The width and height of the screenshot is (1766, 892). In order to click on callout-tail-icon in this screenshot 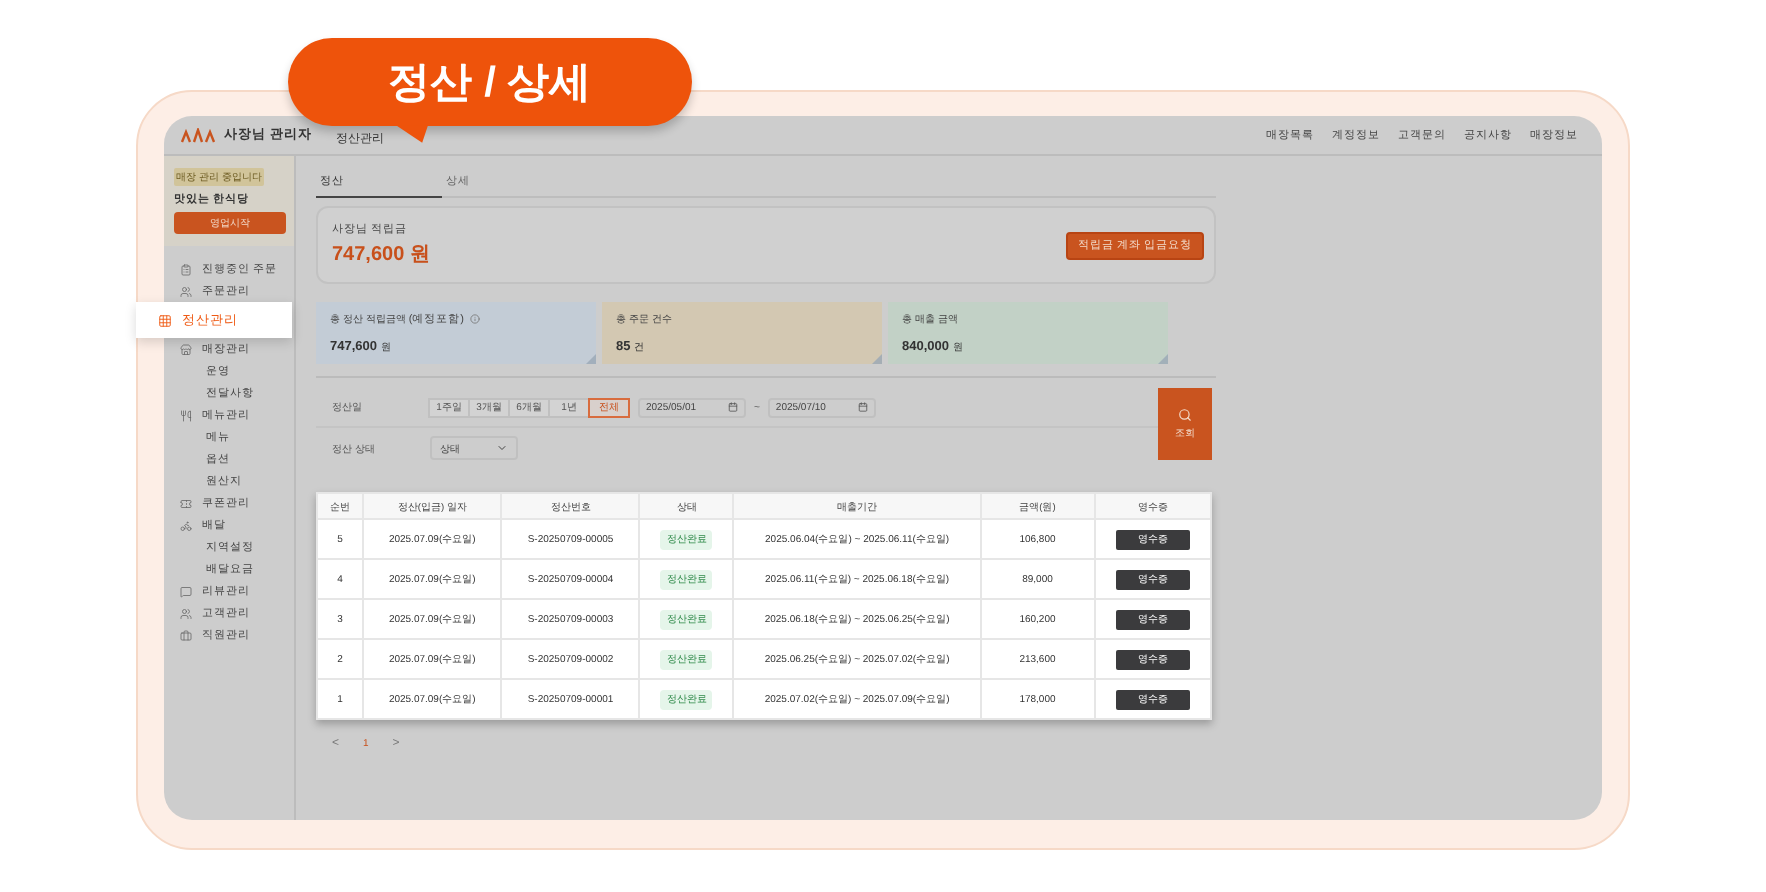, I will do `click(412, 134)`.